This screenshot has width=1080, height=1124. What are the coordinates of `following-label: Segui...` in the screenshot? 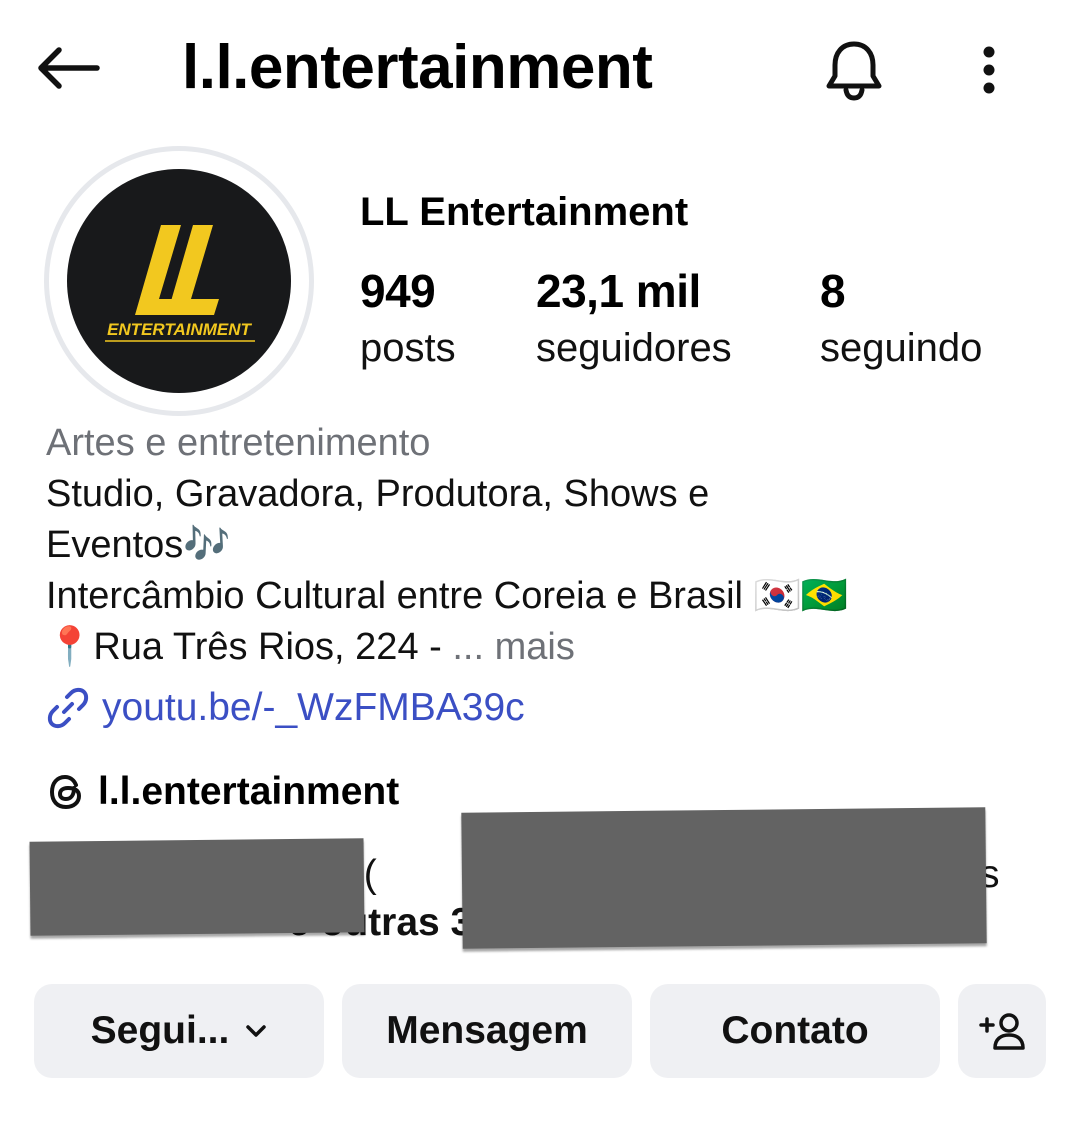 It's located at (160, 1030).